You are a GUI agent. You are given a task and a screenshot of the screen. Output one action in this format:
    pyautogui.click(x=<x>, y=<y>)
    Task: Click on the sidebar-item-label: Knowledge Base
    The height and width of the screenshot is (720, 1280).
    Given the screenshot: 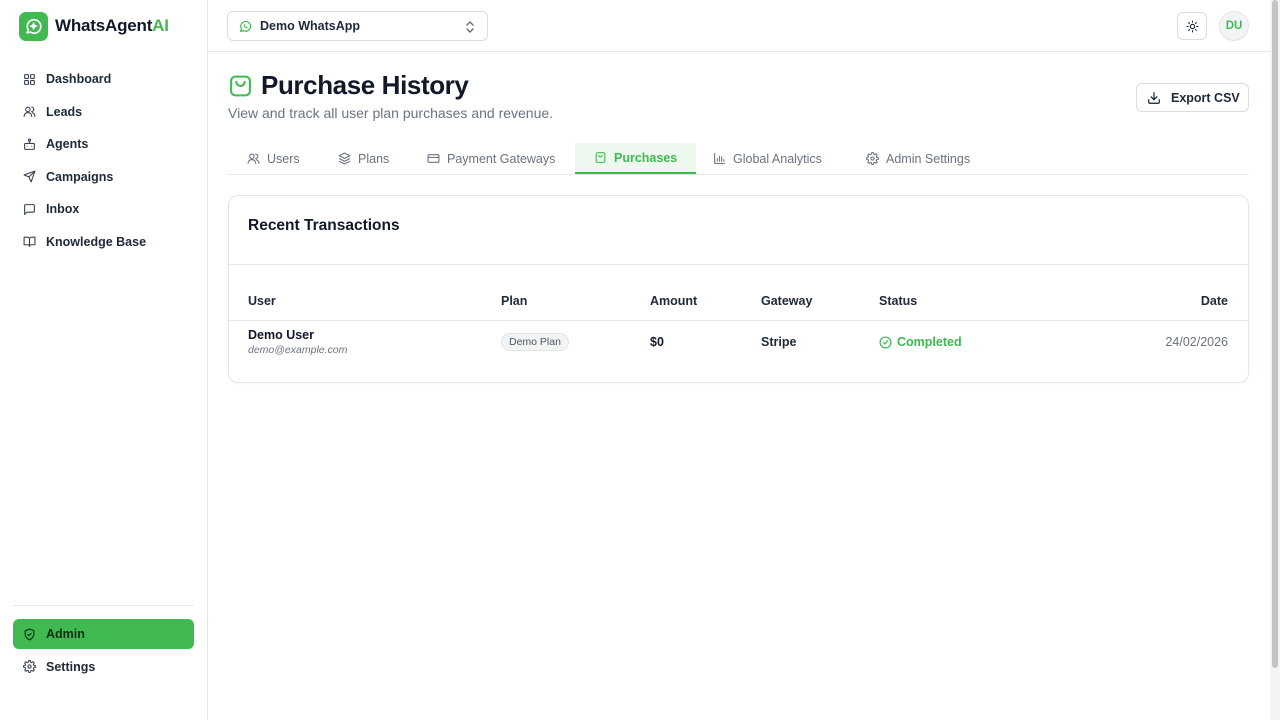 What is the action you would take?
    pyautogui.click(x=96, y=241)
    